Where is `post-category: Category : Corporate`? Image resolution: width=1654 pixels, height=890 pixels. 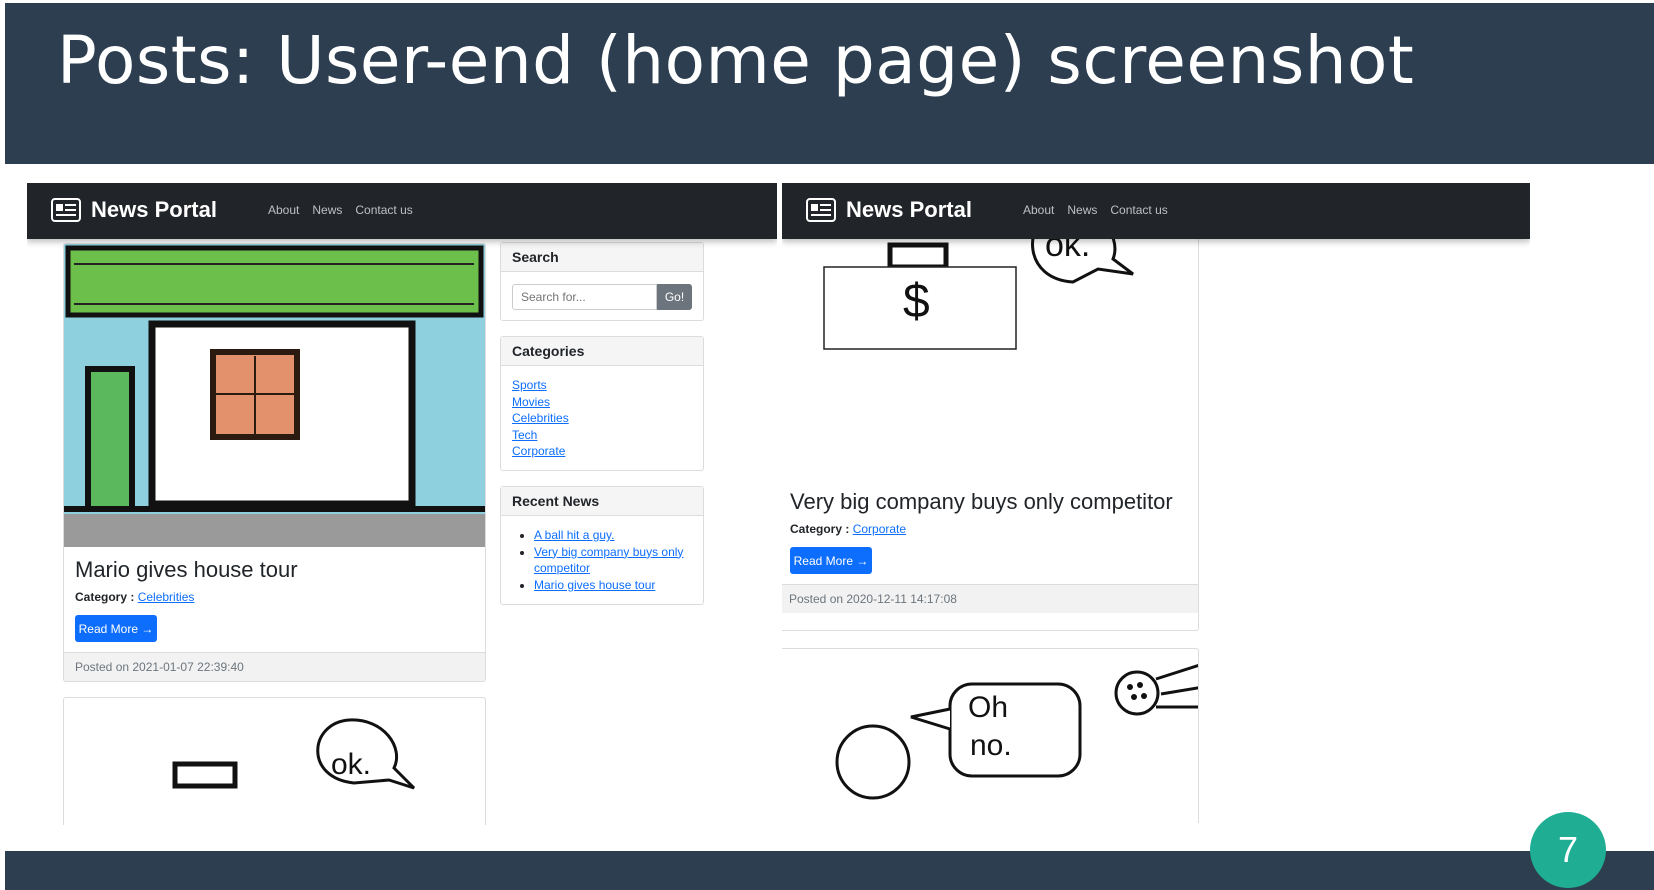
post-category: Category : Corporate is located at coordinates (848, 529).